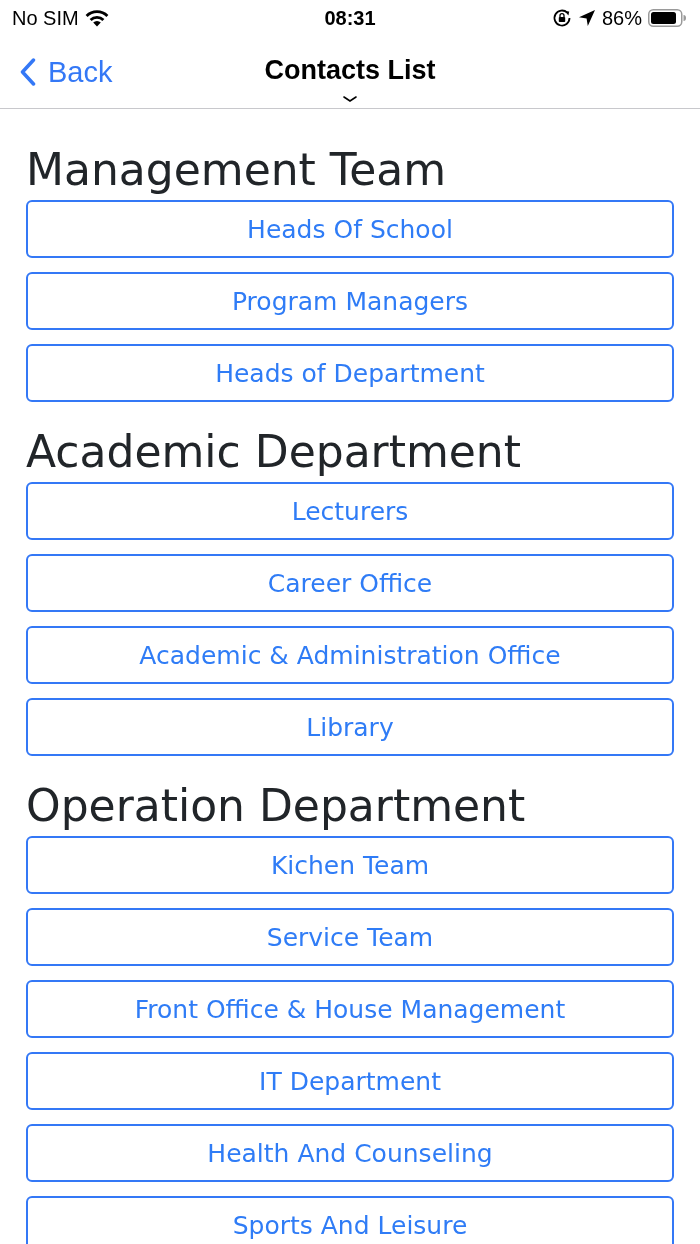 This screenshot has height=1244, width=700. I want to click on section-heading: Academic Department, so click(273, 452).